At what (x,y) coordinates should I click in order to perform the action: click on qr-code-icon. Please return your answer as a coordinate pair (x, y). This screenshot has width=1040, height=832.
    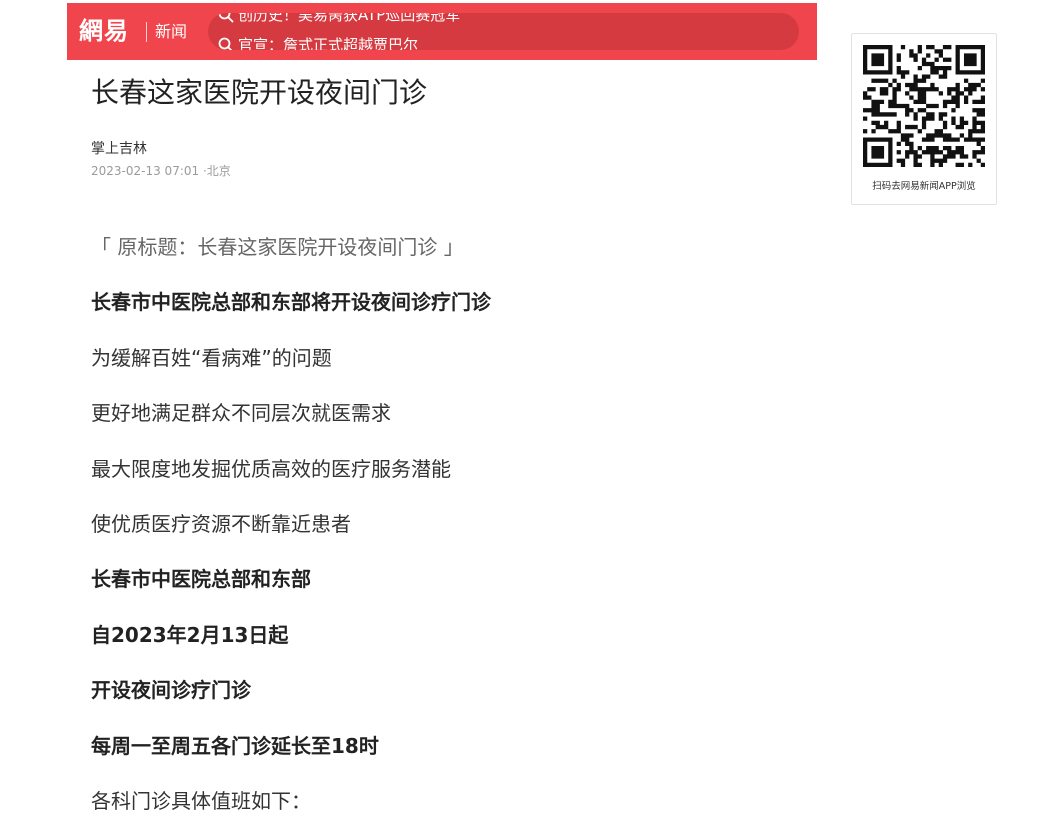
    Looking at the image, I should click on (924, 106).